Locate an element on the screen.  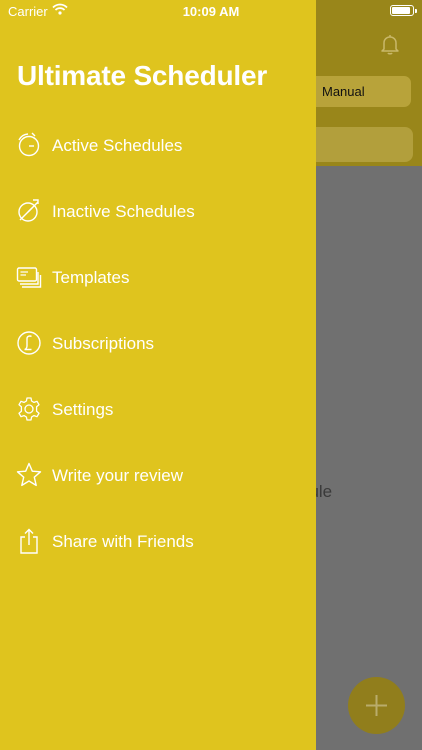
share-icon is located at coordinates (29, 541).